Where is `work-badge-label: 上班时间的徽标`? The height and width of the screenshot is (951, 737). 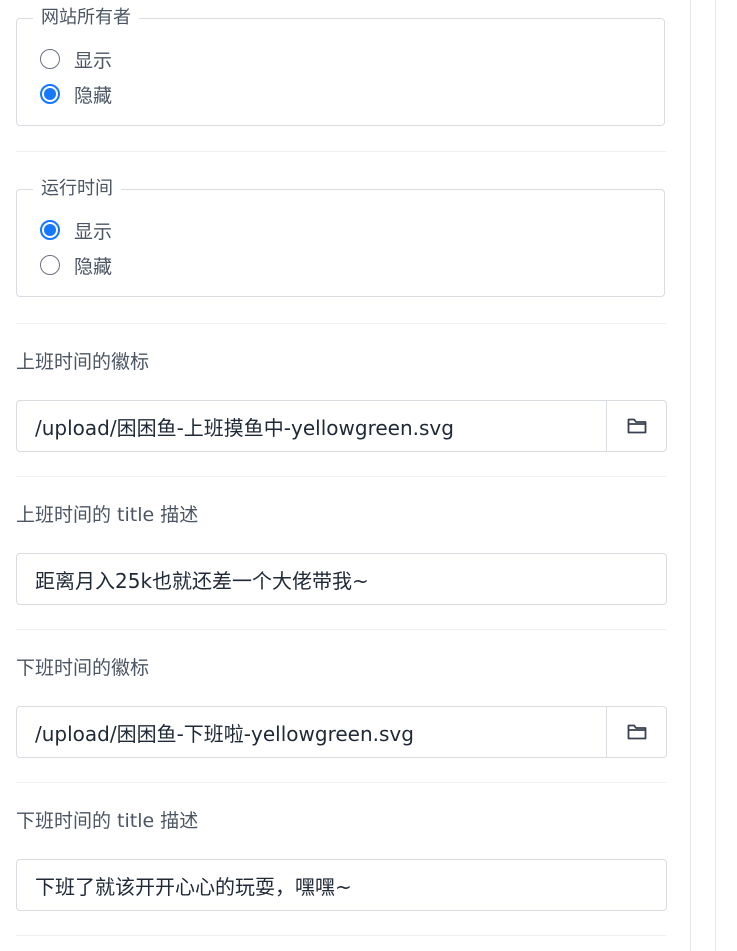
work-badge-label: 上班时间的徽标 is located at coordinates (83, 362).